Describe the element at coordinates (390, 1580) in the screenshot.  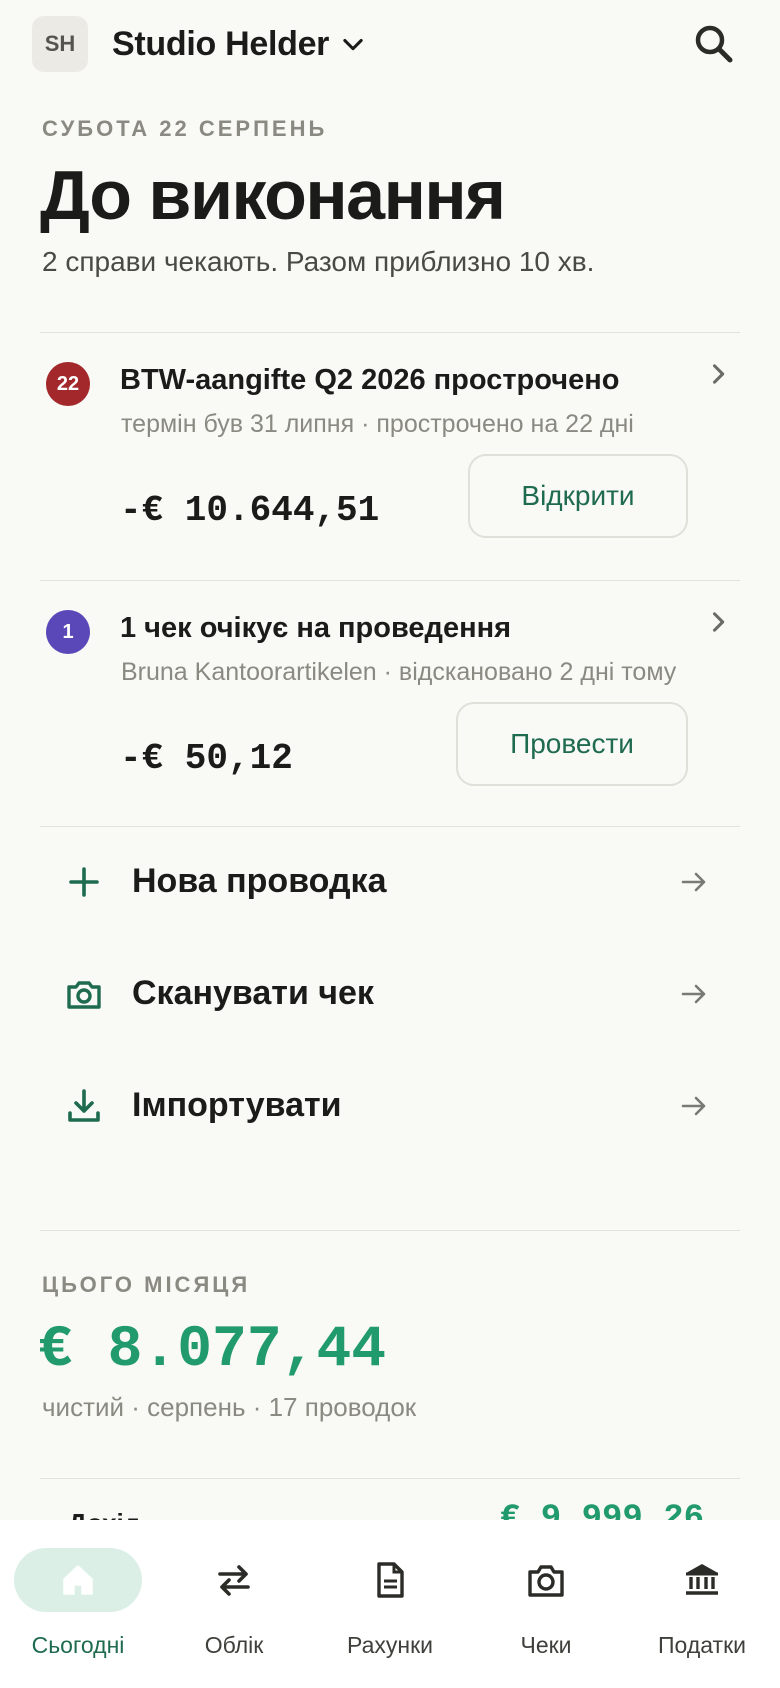
I see `document-icon` at that location.